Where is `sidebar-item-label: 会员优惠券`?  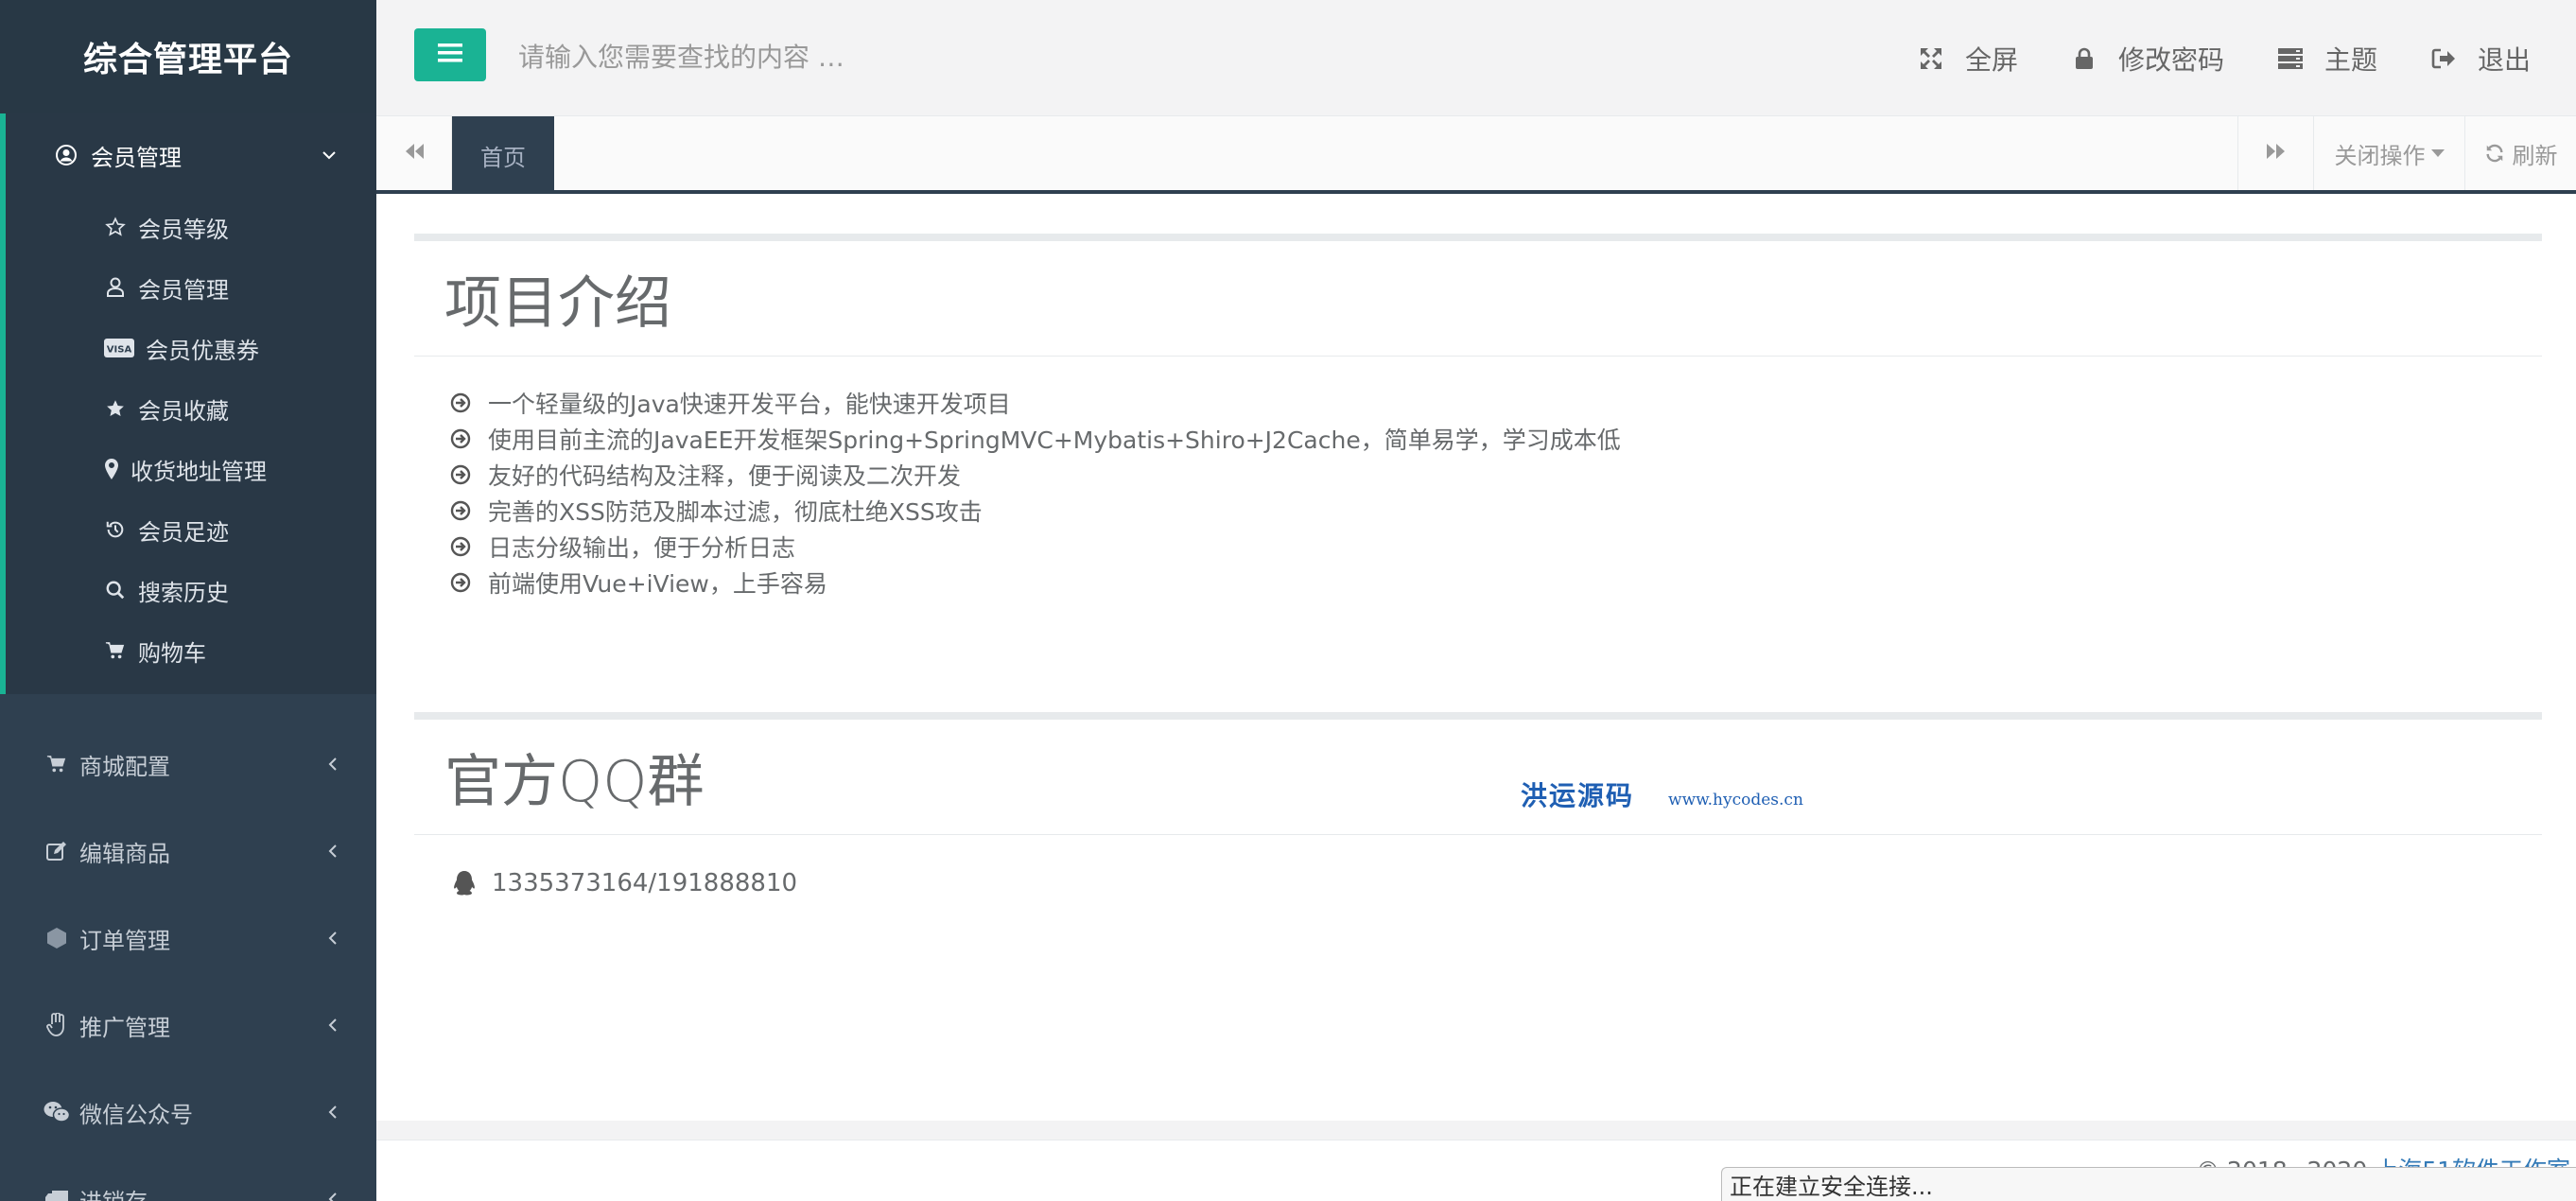 sidebar-item-label: 会员优惠券 is located at coordinates (202, 350).